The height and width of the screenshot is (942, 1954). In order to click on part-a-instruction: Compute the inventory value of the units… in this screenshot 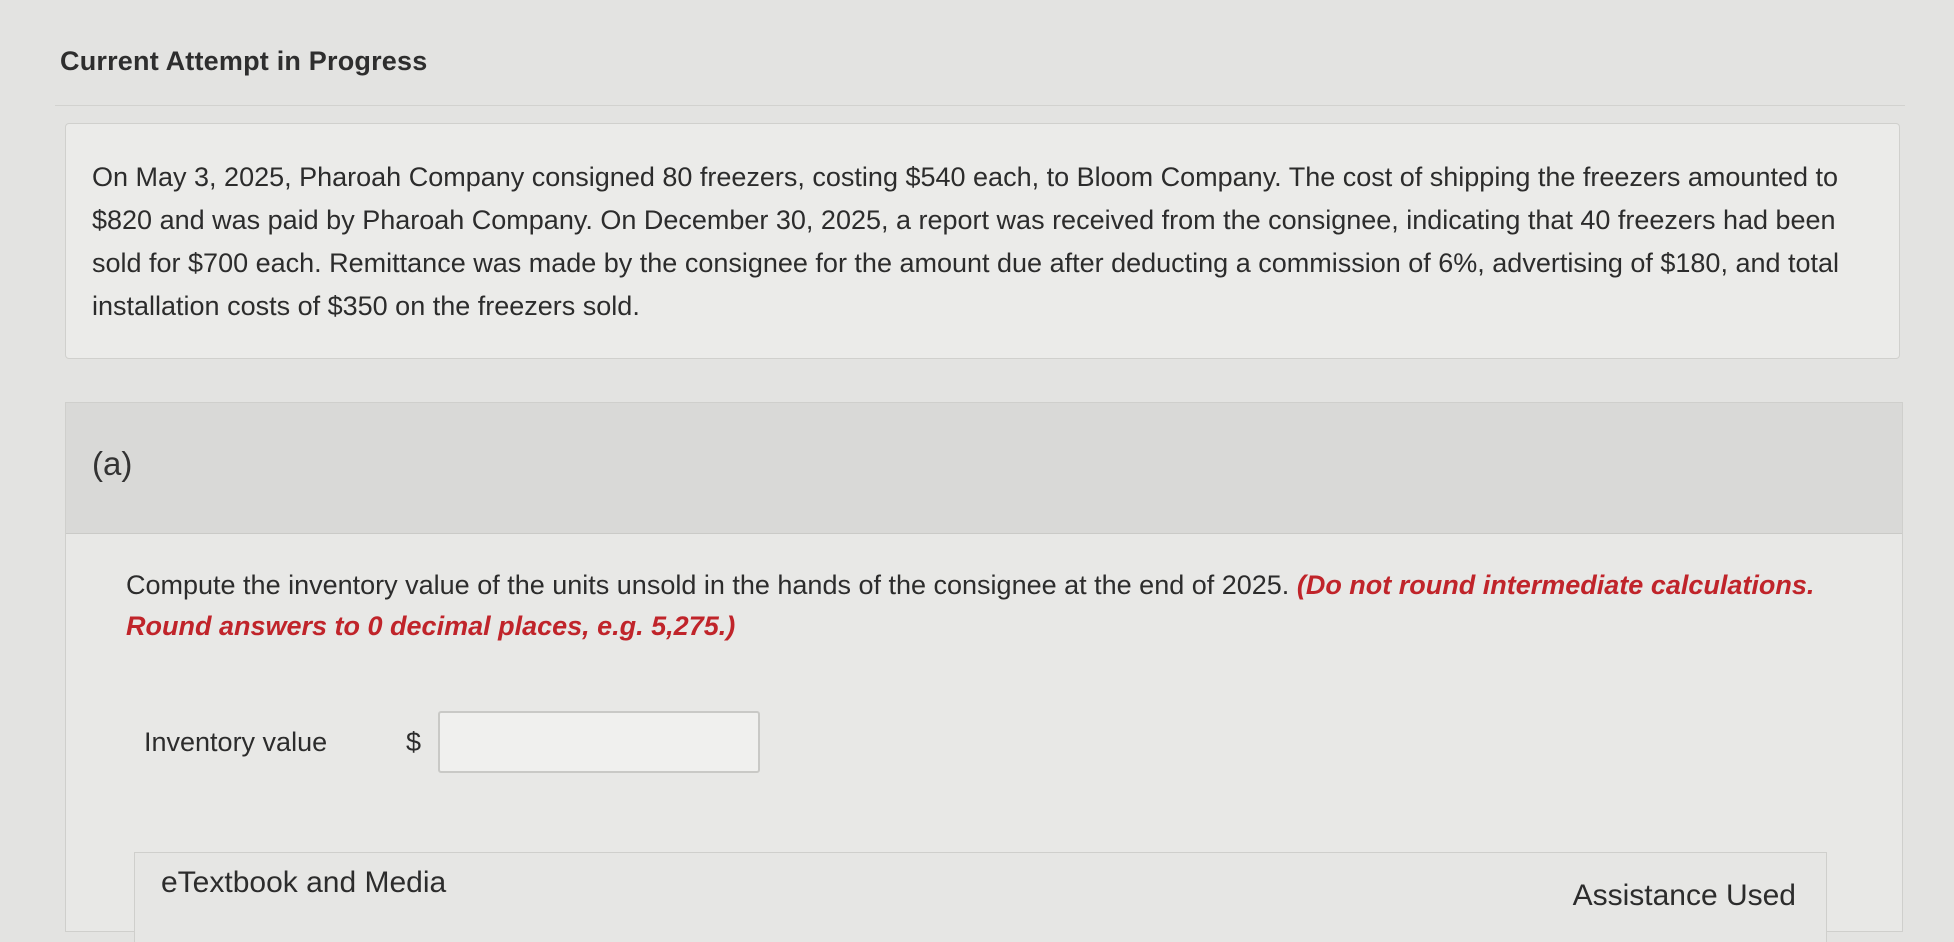, I will do `click(976, 606)`.